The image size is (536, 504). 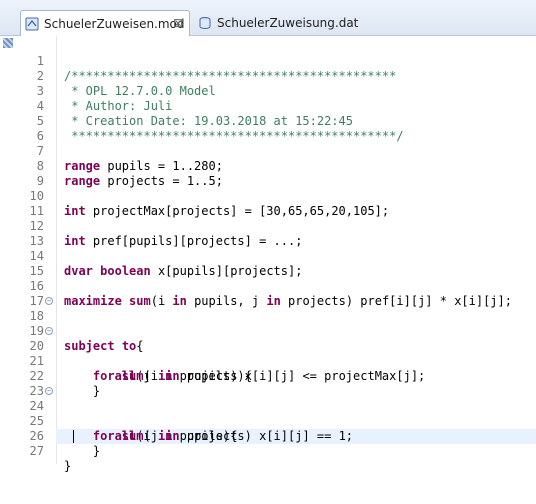 What do you see at coordinates (143, 181) in the screenshot?
I see `code-text: range projects = 1..5;` at bounding box center [143, 181].